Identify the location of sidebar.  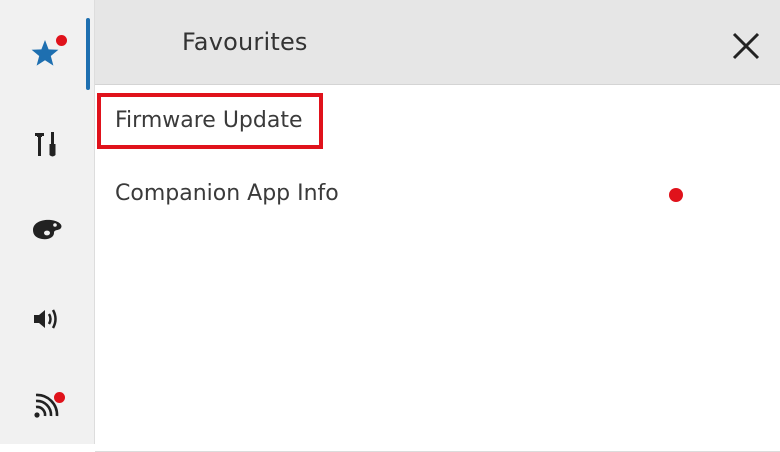
(47, 222).